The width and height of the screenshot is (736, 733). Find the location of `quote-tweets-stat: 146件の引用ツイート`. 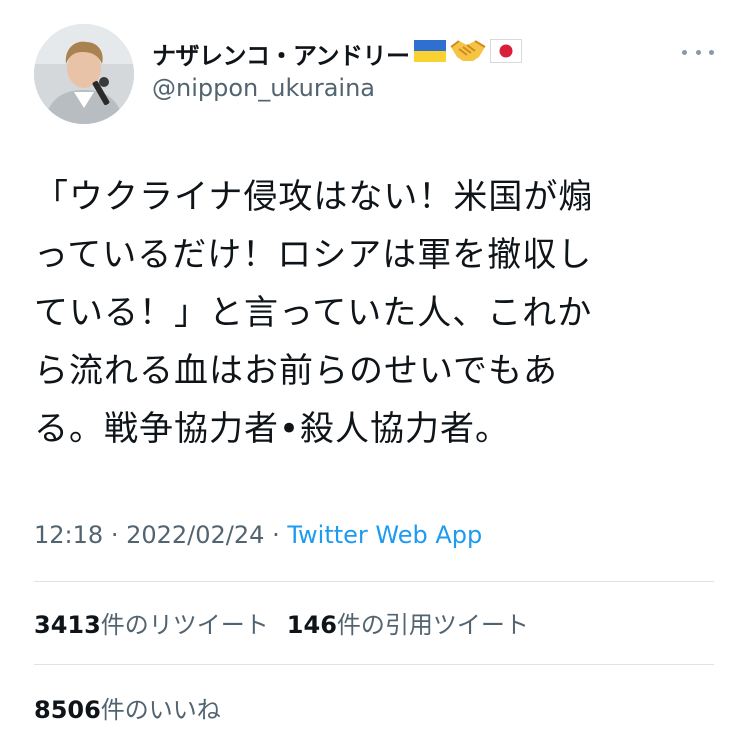

quote-tweets-stat: 146件の引用ツイート is located at coordinates (408, 622).